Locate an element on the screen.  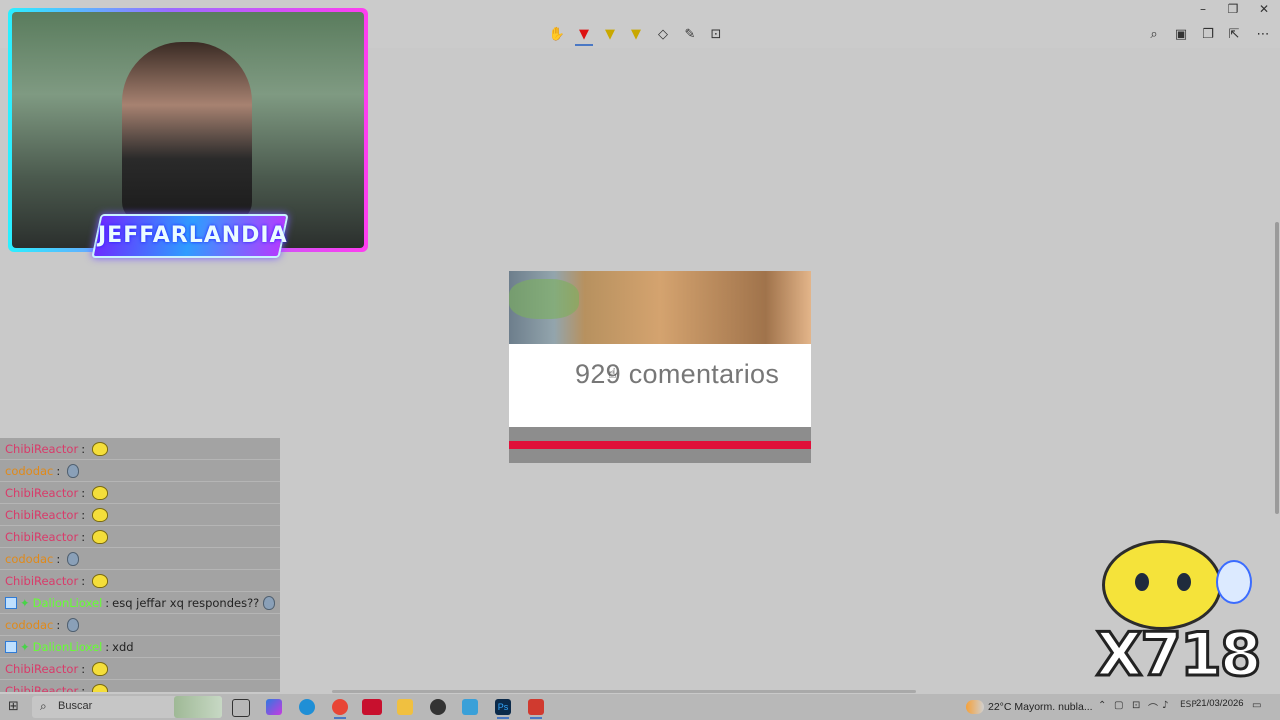
eraser-icon: ◇ is located at coordinates (663, 35).